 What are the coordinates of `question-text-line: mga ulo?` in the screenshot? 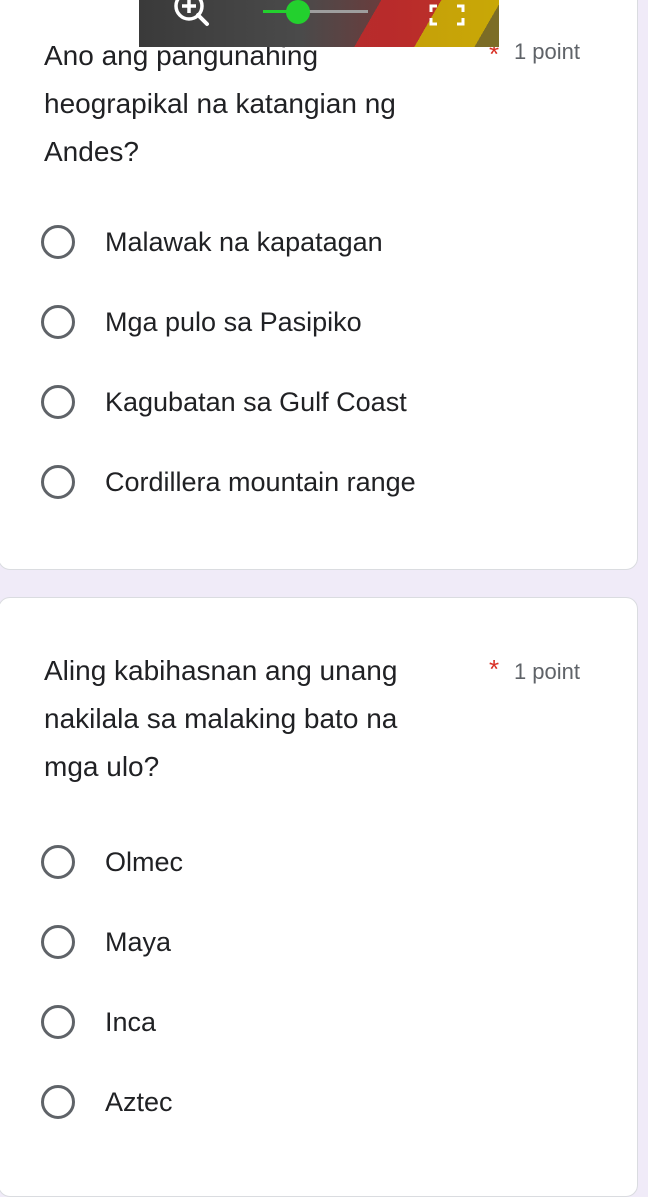 It's located at (102, 766).